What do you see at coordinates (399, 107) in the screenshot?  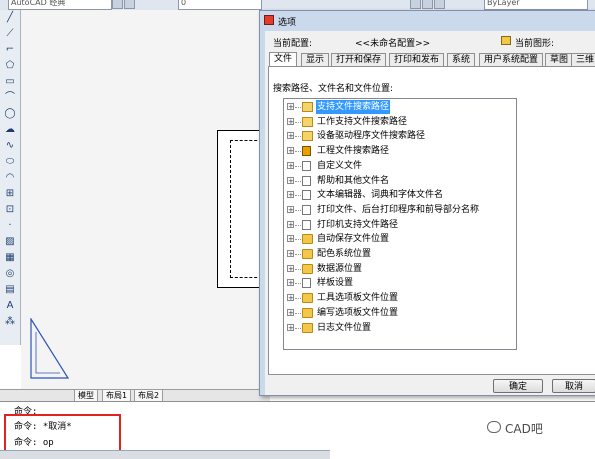 I see `tree-item: + 支持文件搜索路径` at bounding box center [399, 107].